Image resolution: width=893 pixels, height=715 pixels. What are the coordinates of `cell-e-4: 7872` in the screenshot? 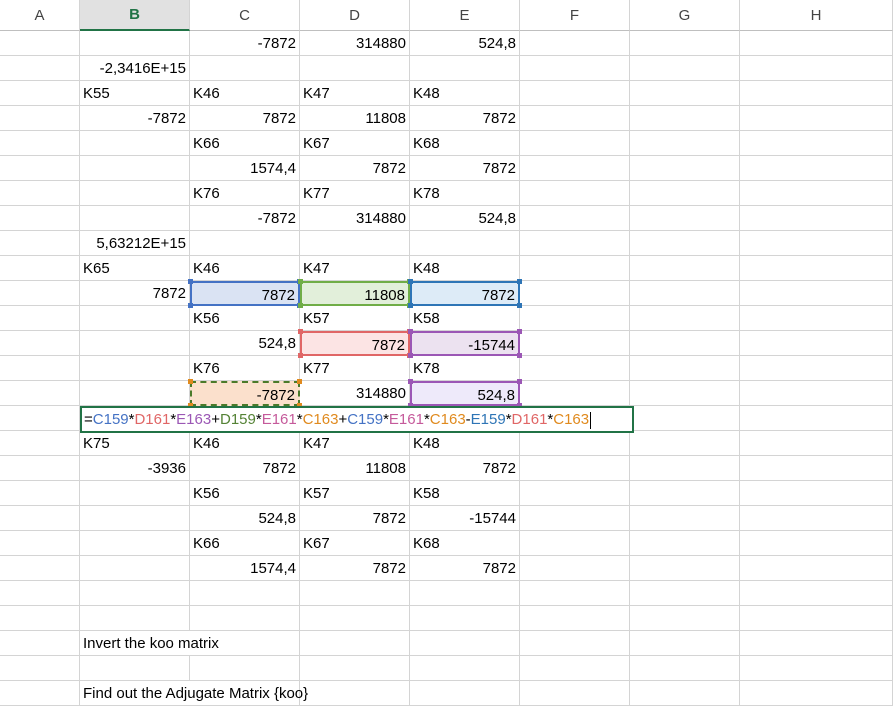 It's located at (465, 118).